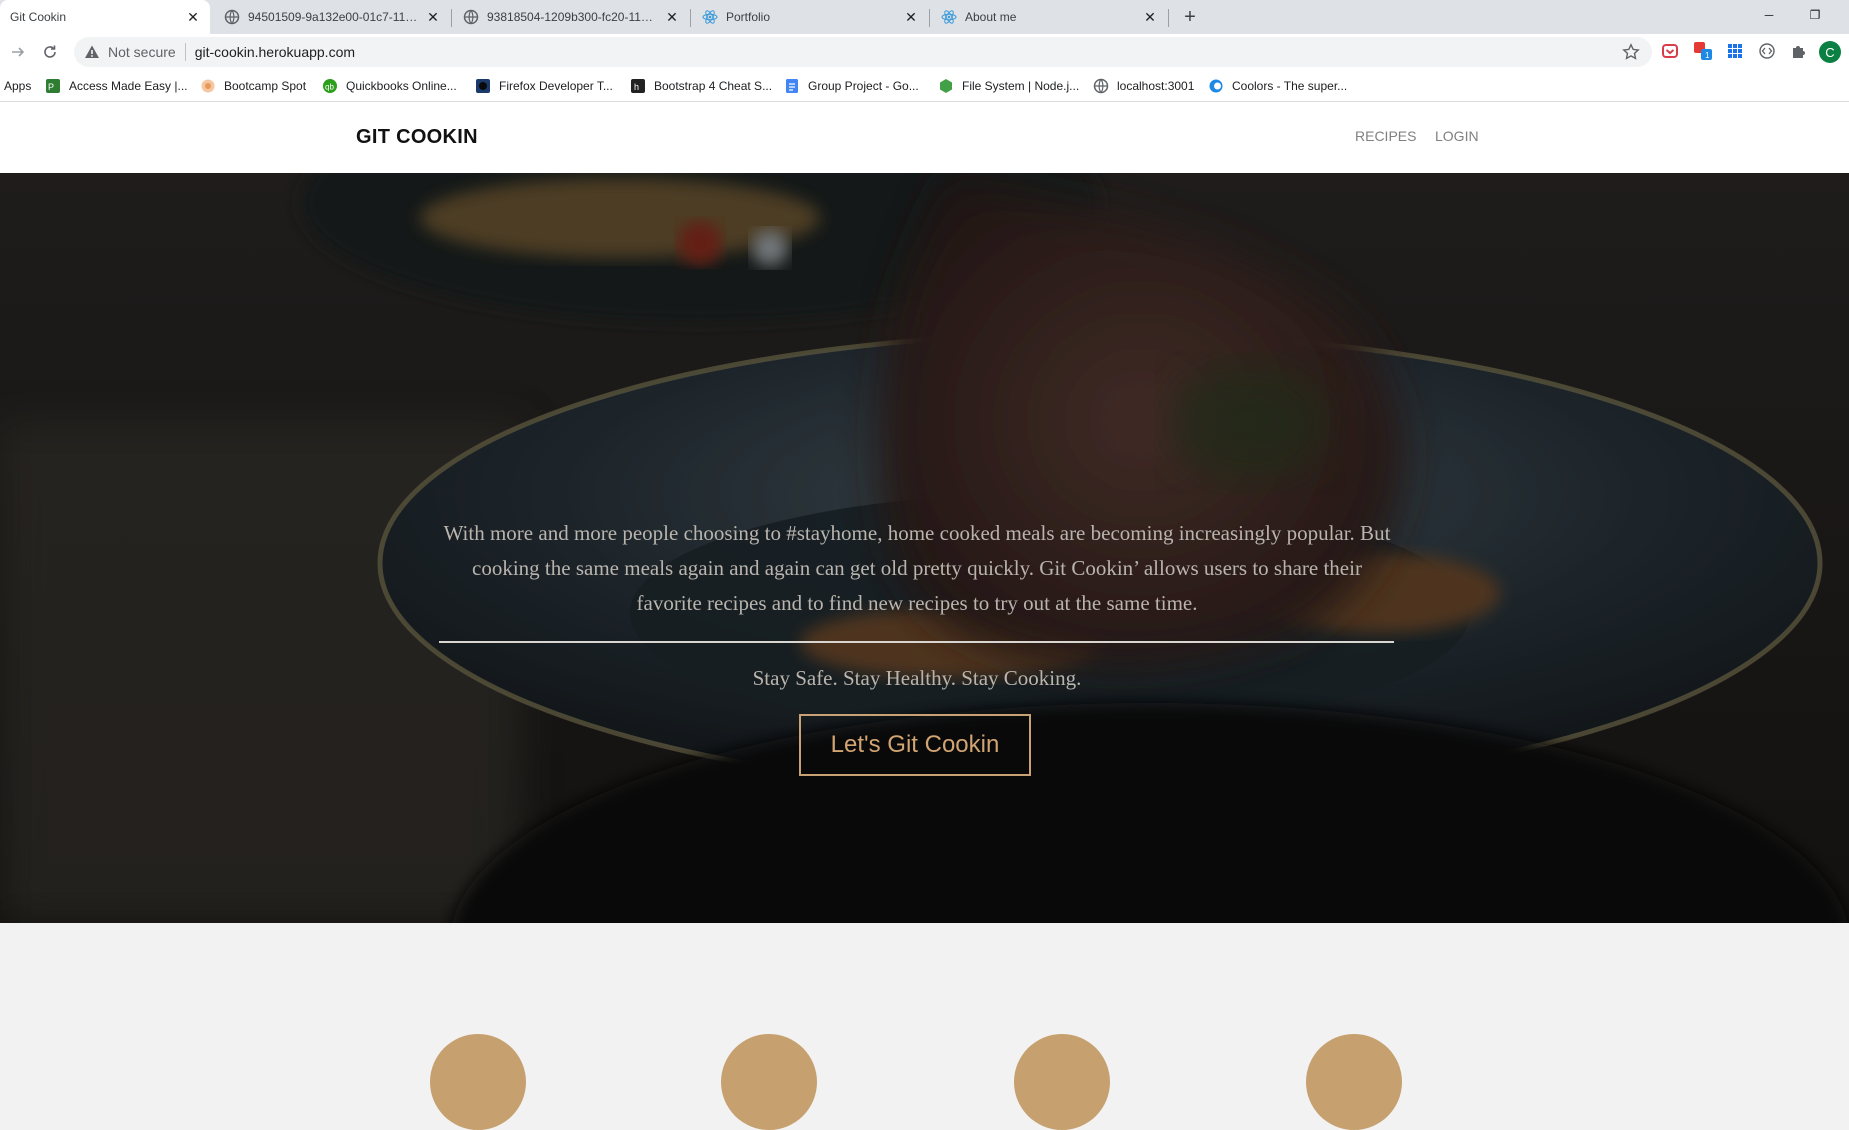 Image resolution: width=1849 pixels, height=1130 pixels. Describe the element at coordinates (924, 137) in the screenshot. I see `site-navbar: GIT COOKIN RECIPES LOGIN` at that location.